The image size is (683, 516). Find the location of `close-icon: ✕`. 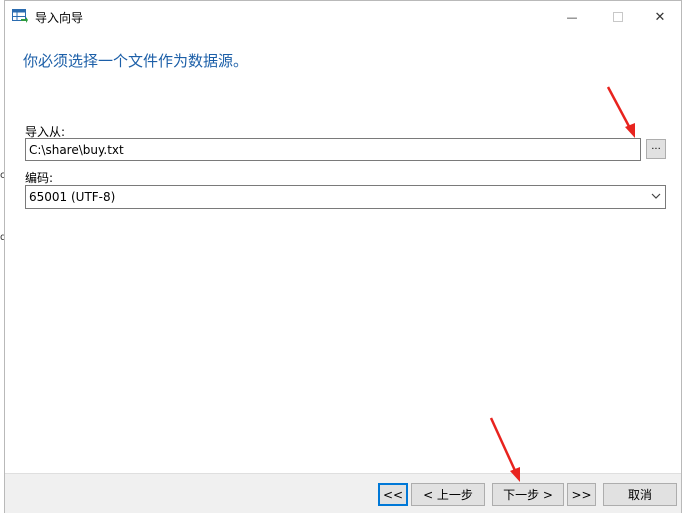

close-icon: ✕ is located at coordinates (660, 17).